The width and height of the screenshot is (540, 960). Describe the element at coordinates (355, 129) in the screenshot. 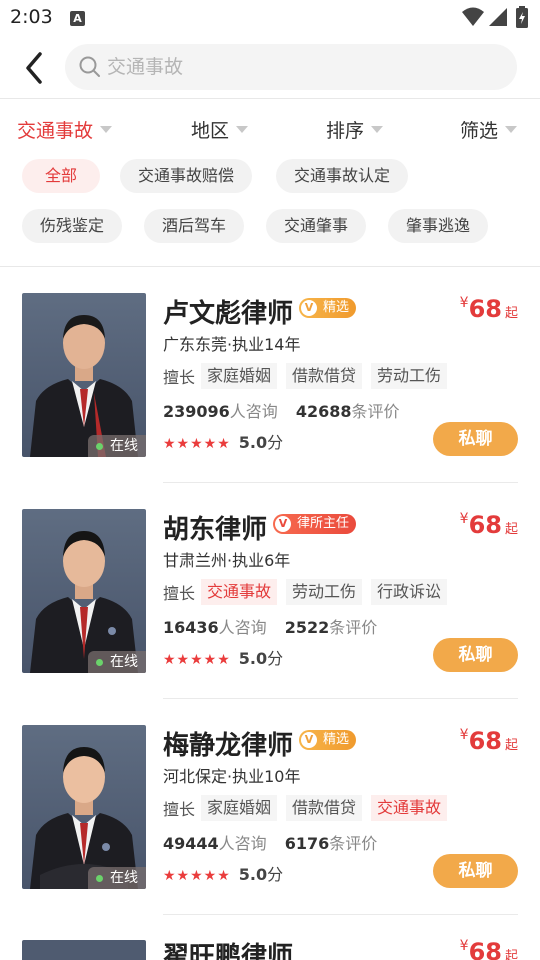

I see `filter-tab-sort: 排序` at that location.